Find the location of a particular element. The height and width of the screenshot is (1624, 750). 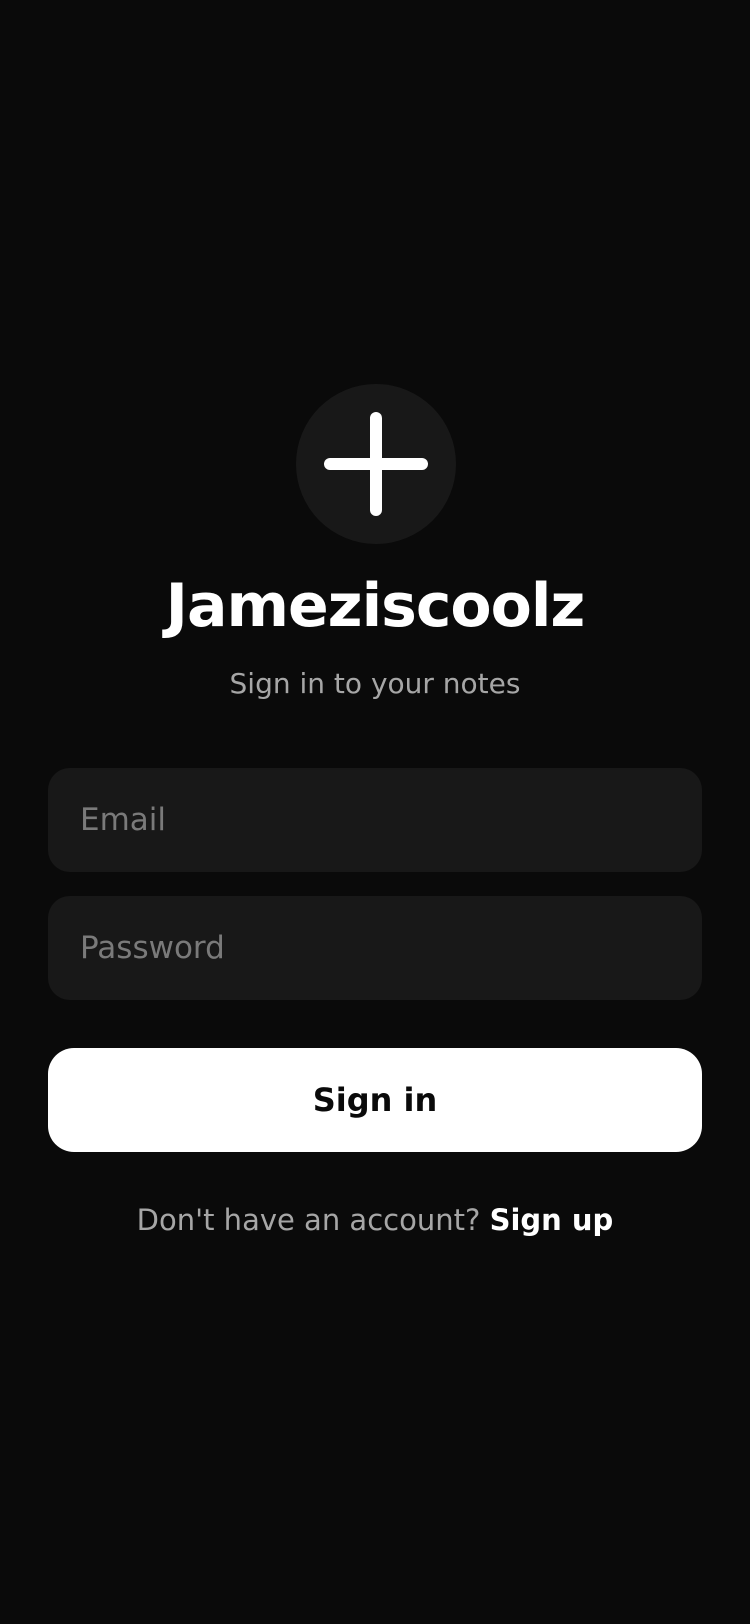

email-field-container is located at coordinates (375, 820).